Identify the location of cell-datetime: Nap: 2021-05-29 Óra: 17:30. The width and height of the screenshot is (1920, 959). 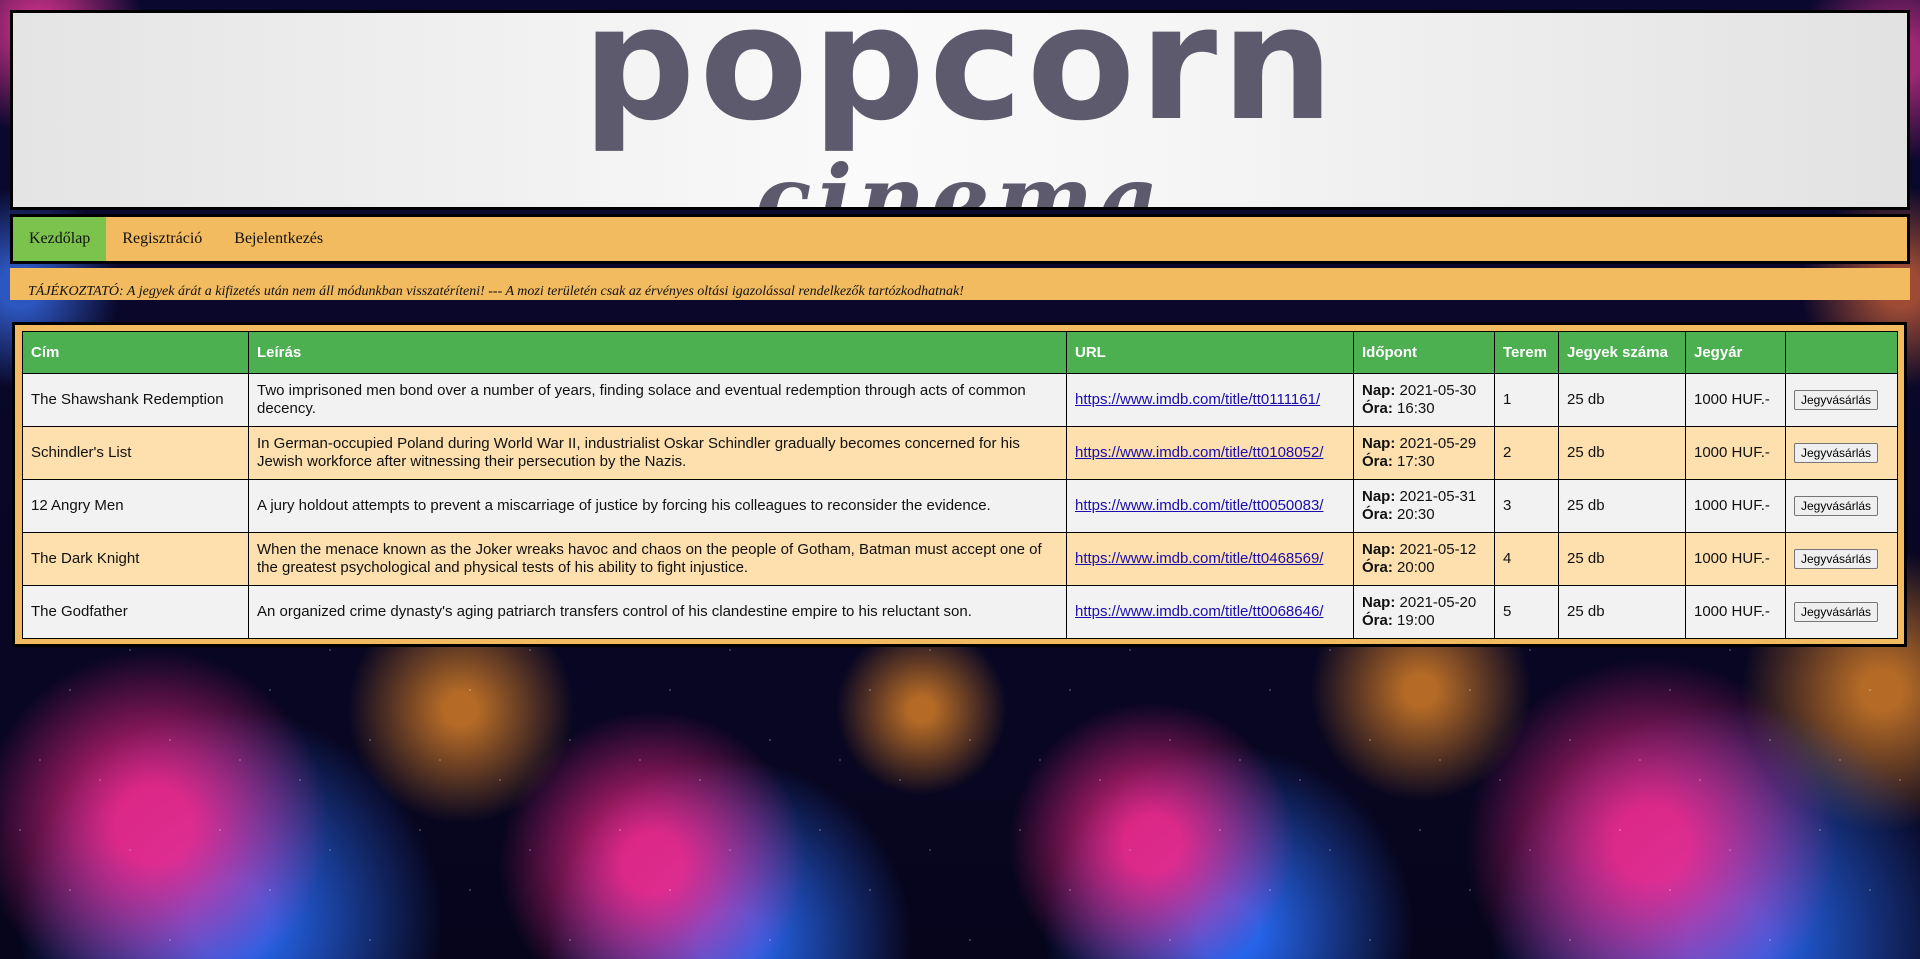
(1424, 453).